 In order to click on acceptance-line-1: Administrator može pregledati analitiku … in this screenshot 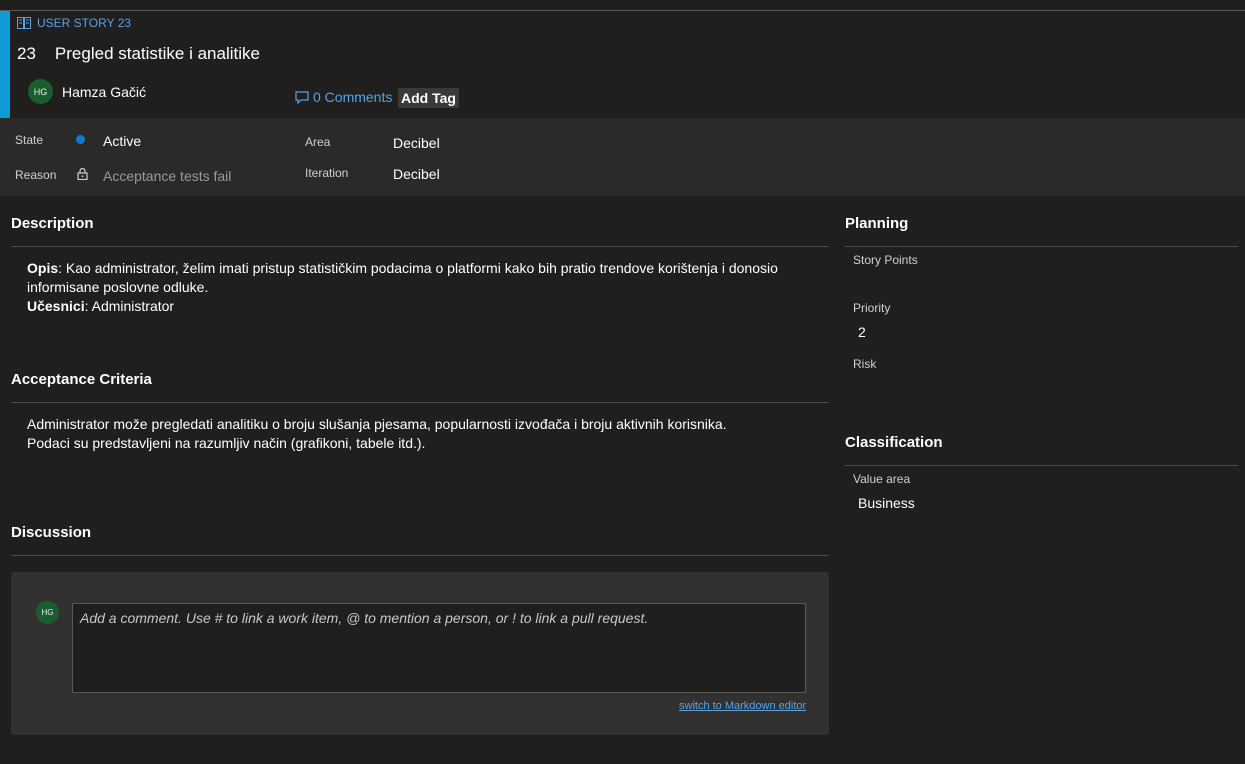, I will do `click(377, 424)`.